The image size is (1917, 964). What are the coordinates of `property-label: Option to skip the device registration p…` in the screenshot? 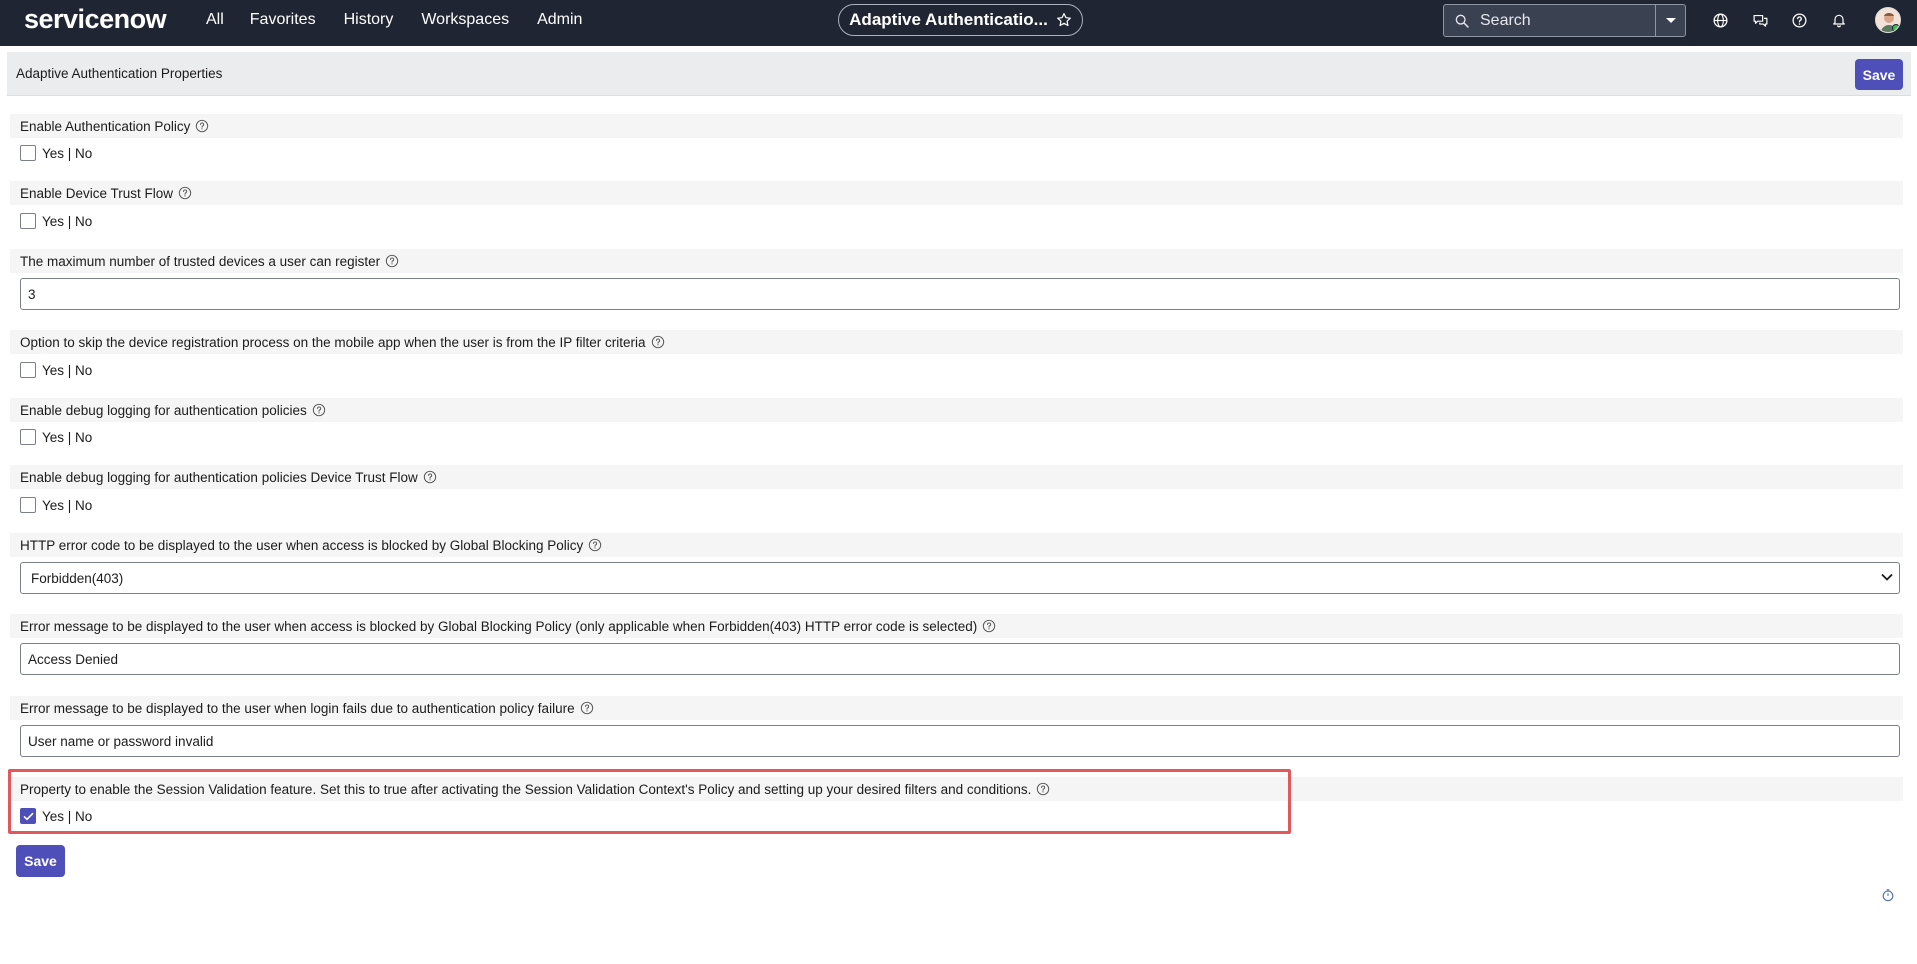 It's located at (956, 342).